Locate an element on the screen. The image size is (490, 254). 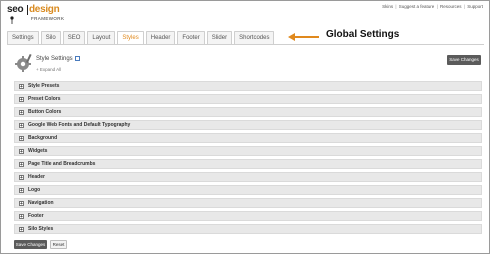
section-label: Google Web Fonts and Default Typography is located at coordinates (79, 125).